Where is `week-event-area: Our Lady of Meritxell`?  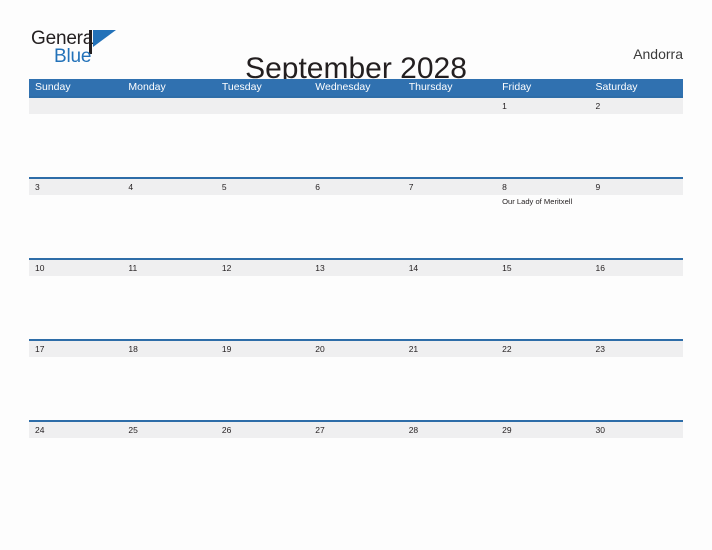
week-event-area: Our Lady of Meritxell is located at coordinates (356, 226).